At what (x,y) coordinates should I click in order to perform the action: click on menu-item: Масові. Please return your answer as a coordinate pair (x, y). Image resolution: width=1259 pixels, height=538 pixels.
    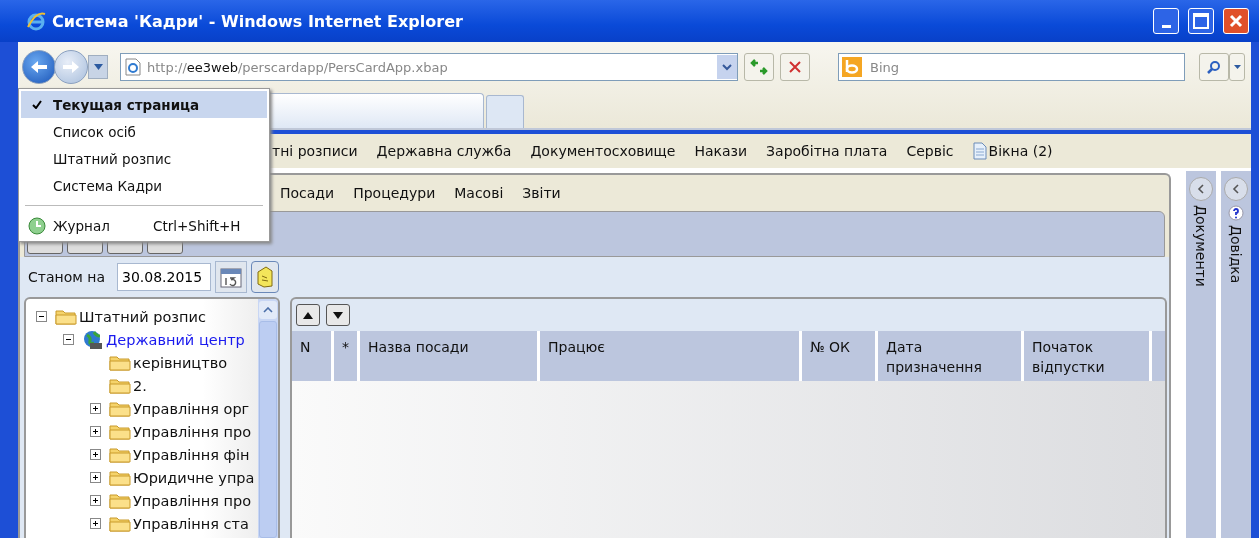
    Looking at the image, I should click on (479, 193).